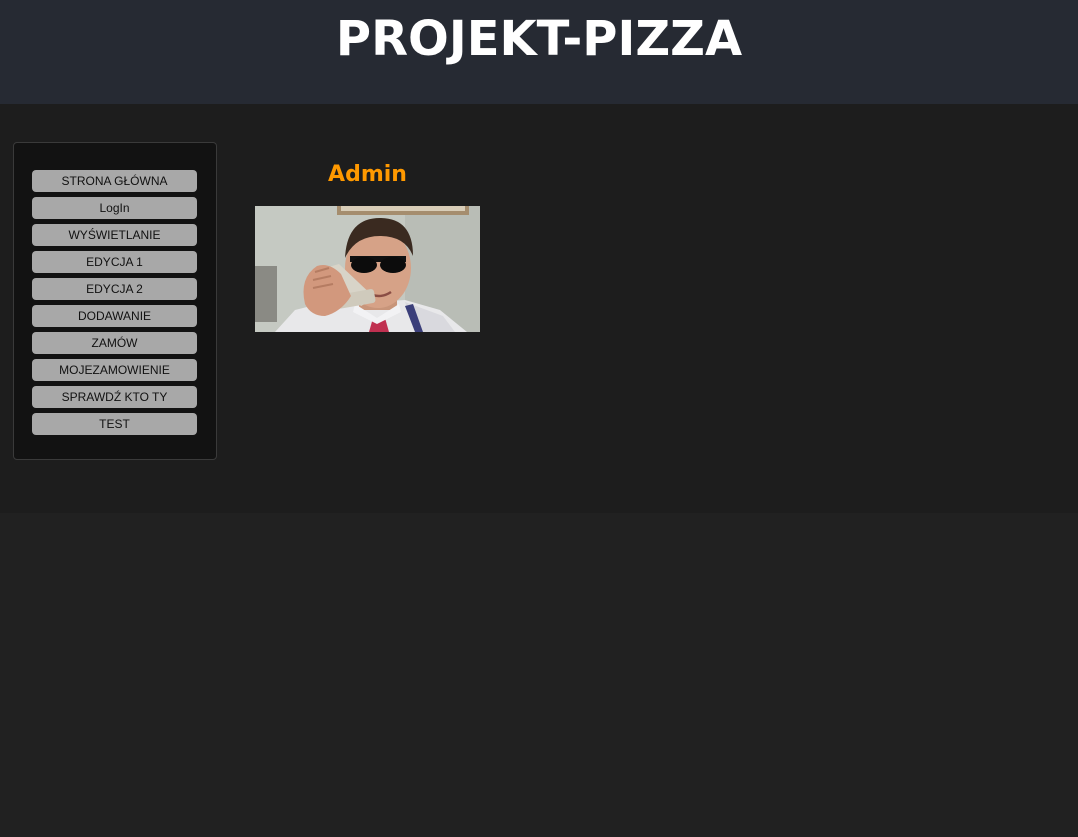 Image resolution: width=1078 pixels, height=837 pixels. What do you see at coordinates (114, 397) in the screenshot?
I see `nav-item-sprawdz-kto-ty: SPRAWDŹ KTO TY` at bounding box center [114, 397].